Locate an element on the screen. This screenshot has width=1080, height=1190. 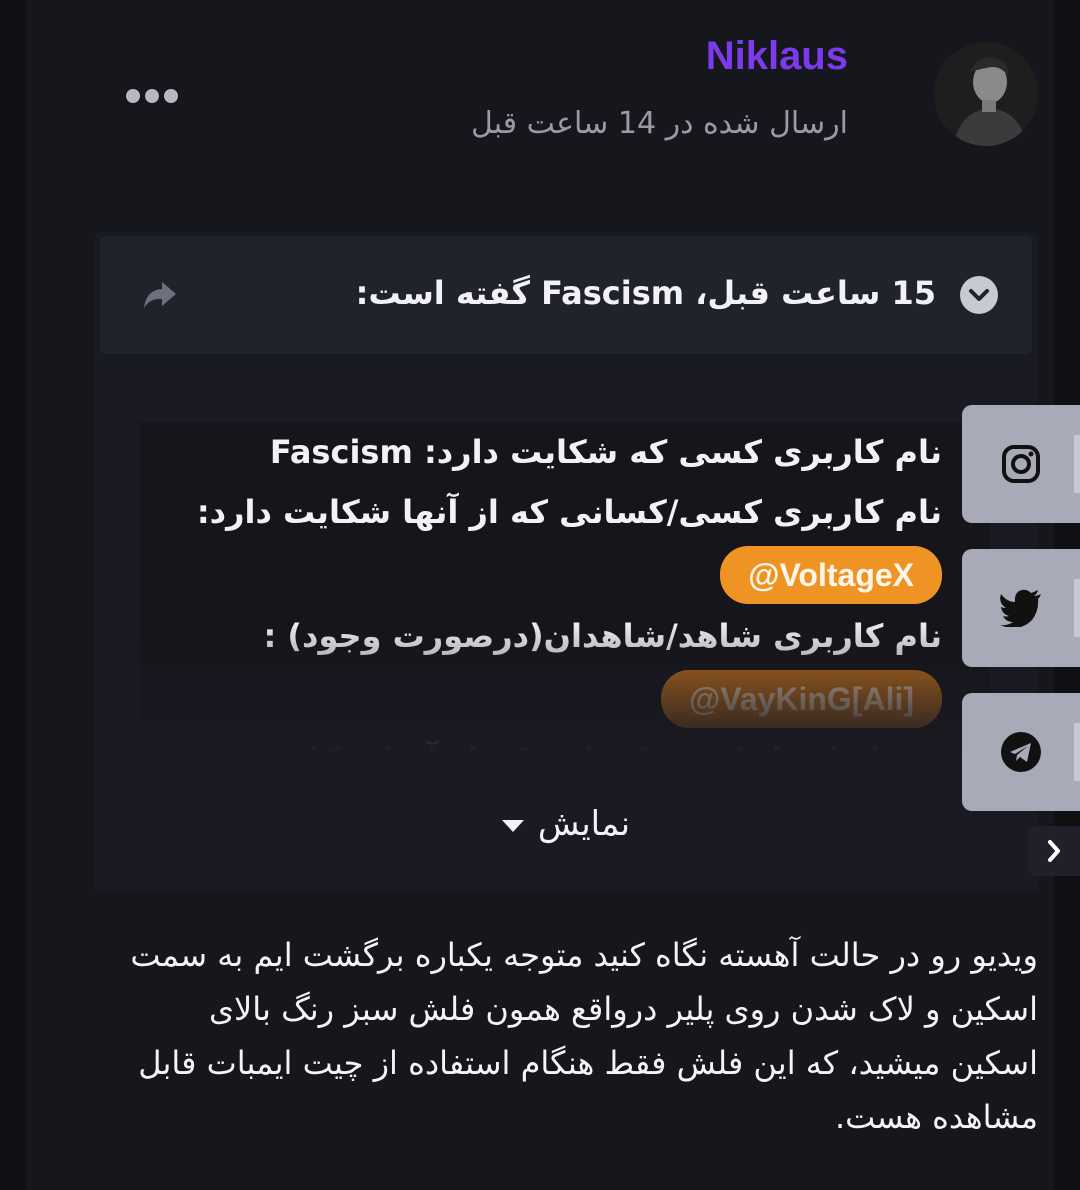
telegram-button is located at coordinates (1021, 752).